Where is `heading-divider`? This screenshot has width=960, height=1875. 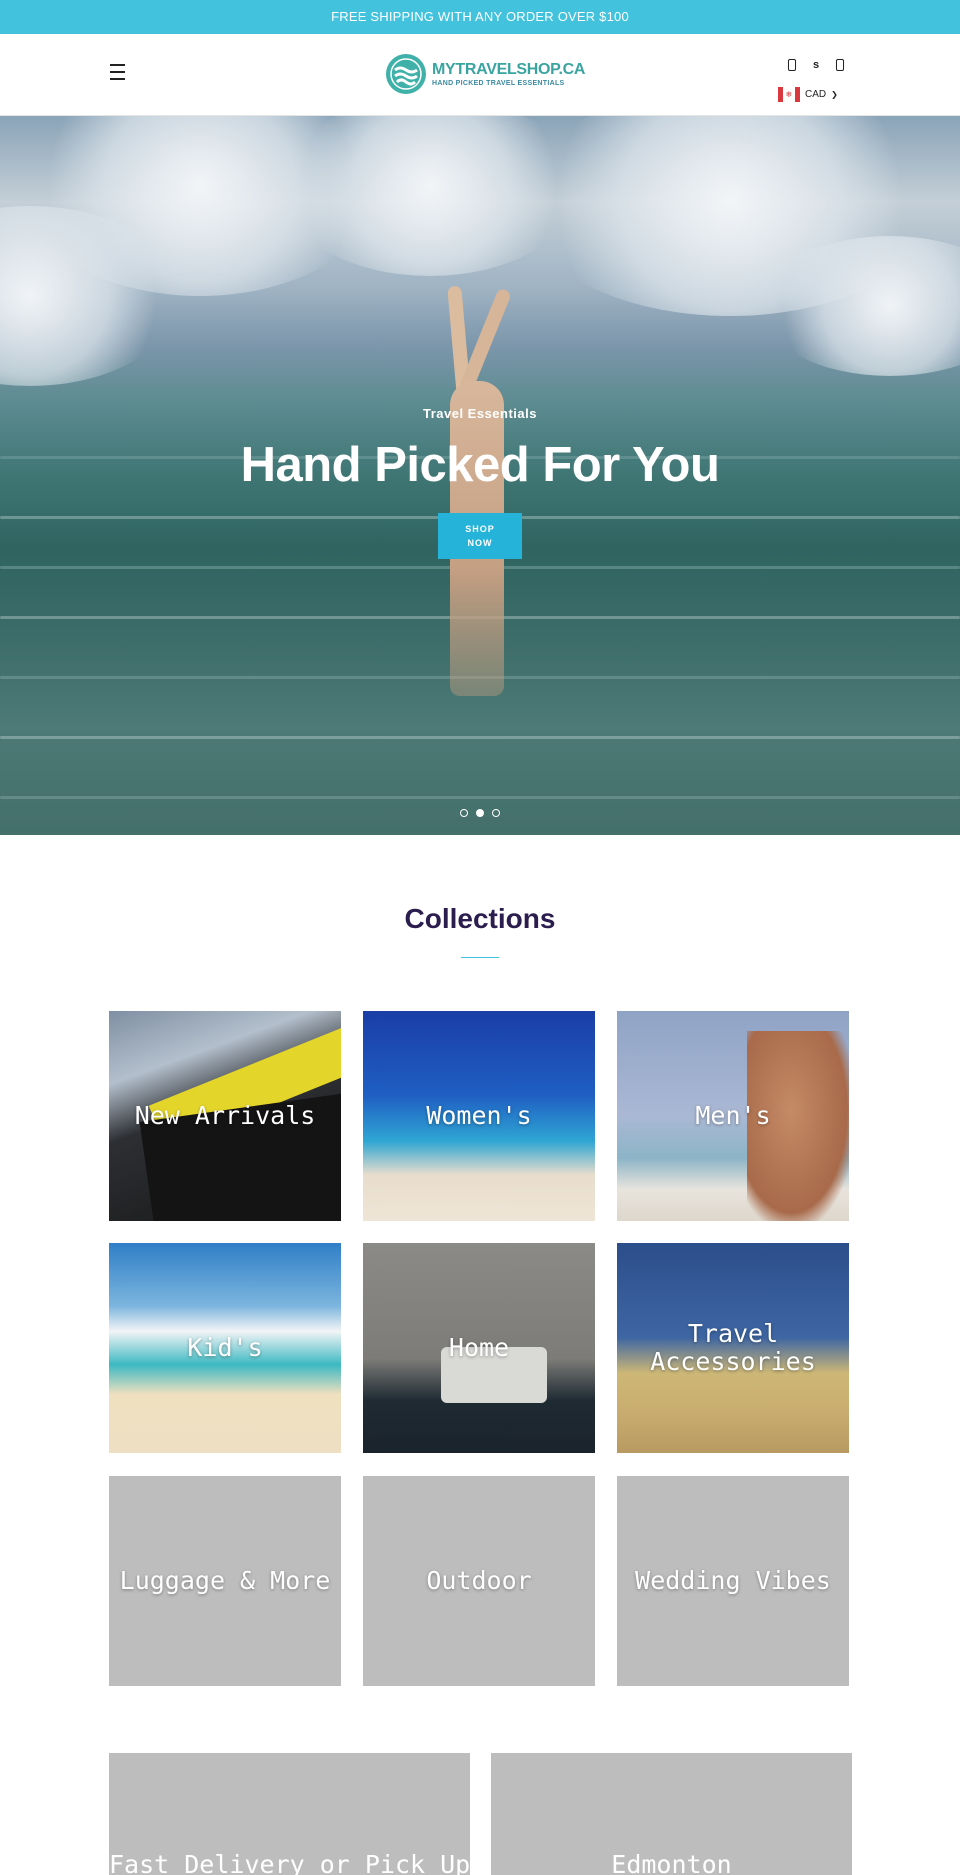 heading-divider is located at coordinates (480, 957).